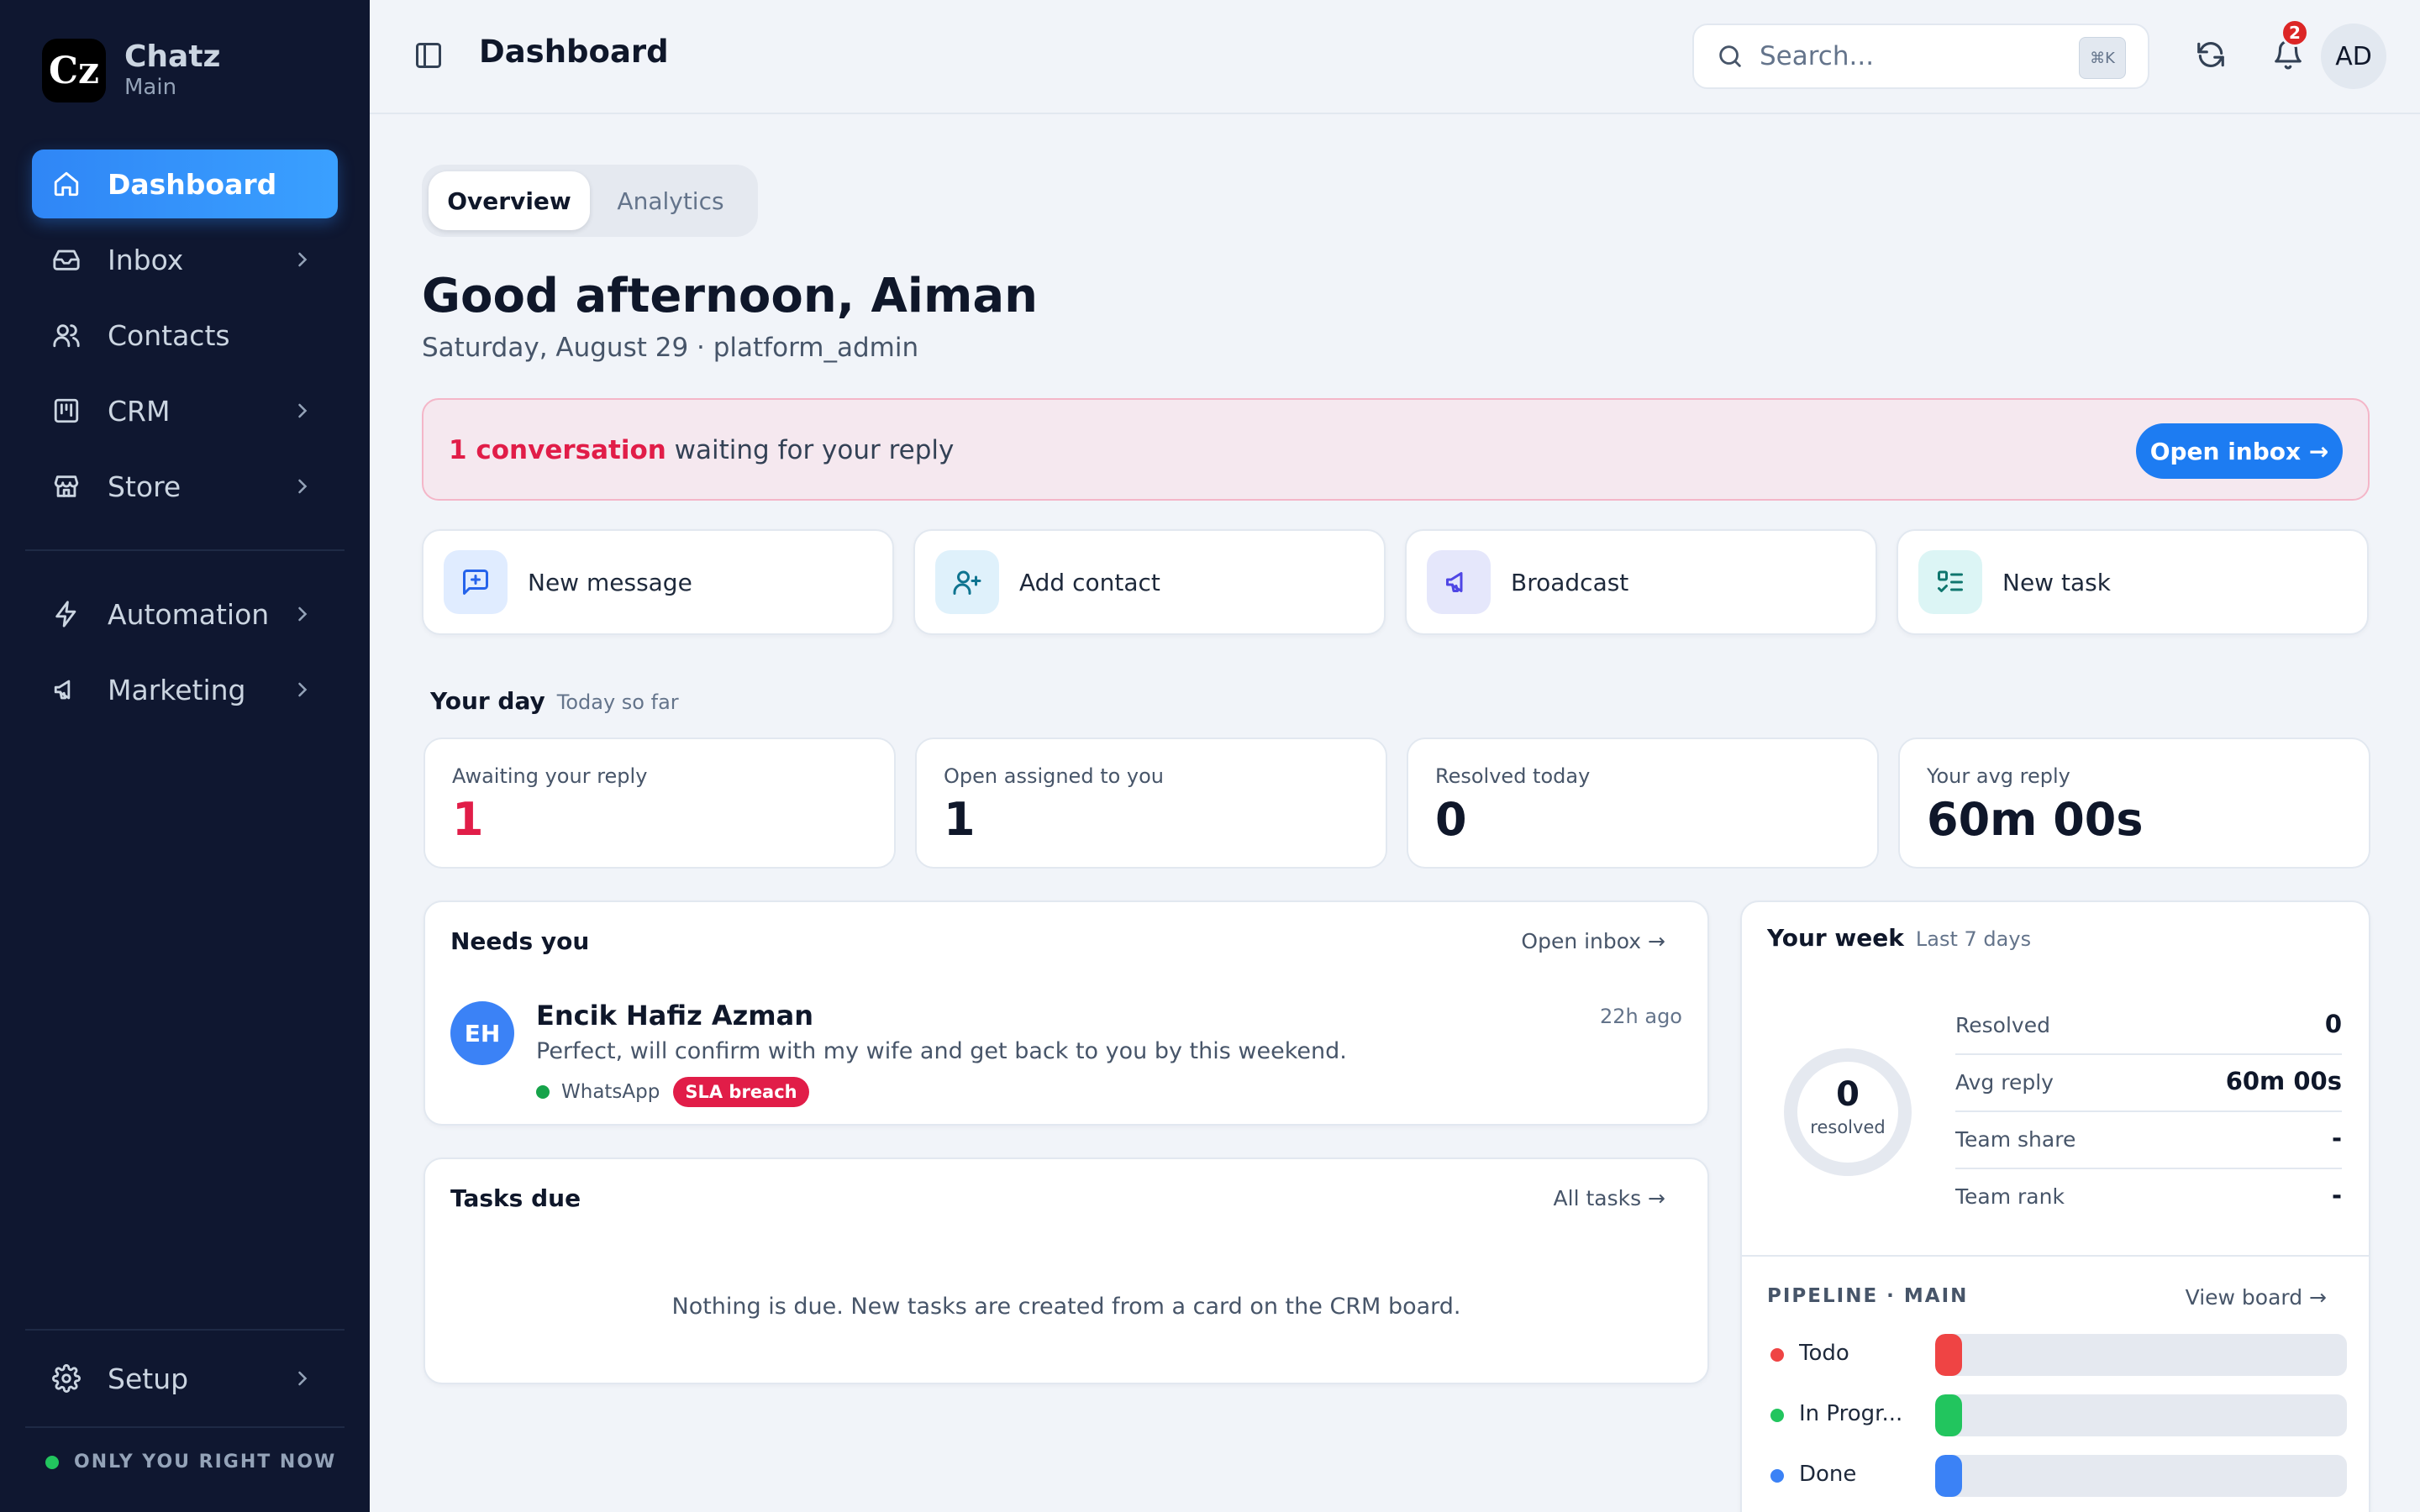 Image resolution: width=2420 pixels, height=1512 pixels. Describe the element at coordinates (131, 70) in the screenshot. I see `workspace-switcher: Cz Chatz Main` at that location.